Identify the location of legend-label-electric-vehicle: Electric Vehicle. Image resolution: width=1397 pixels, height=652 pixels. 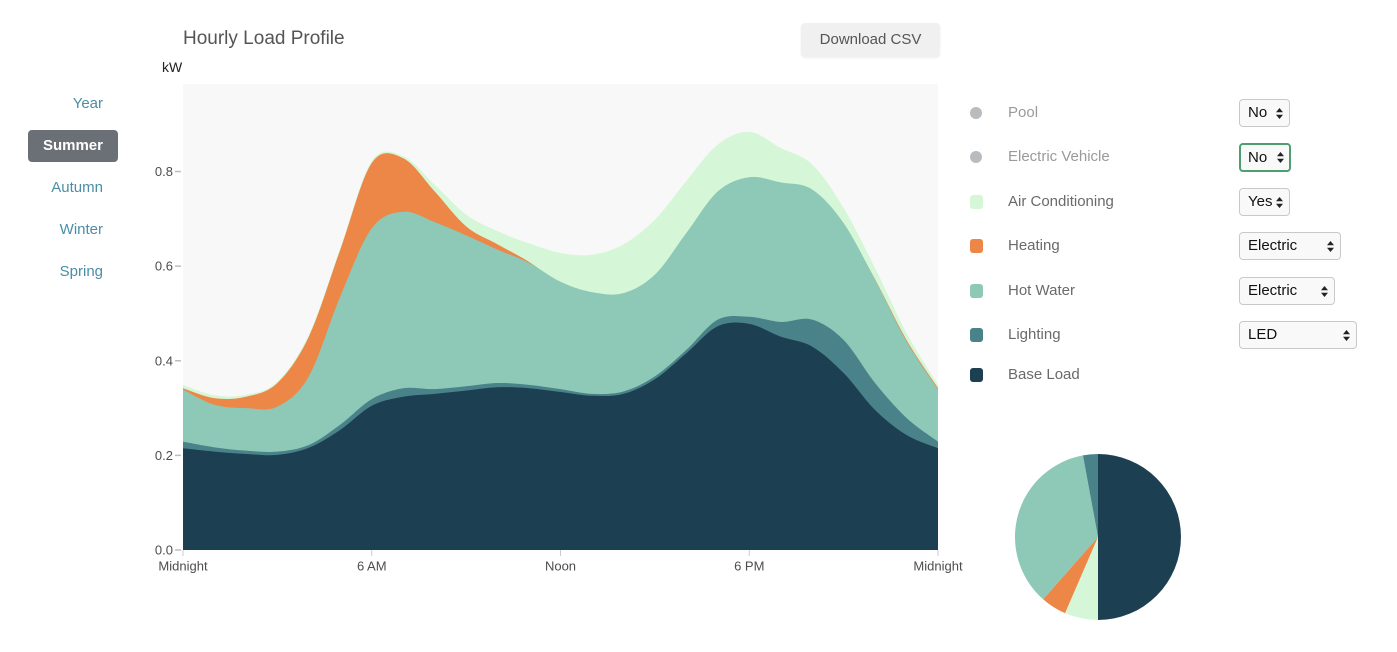
(1059, 156).